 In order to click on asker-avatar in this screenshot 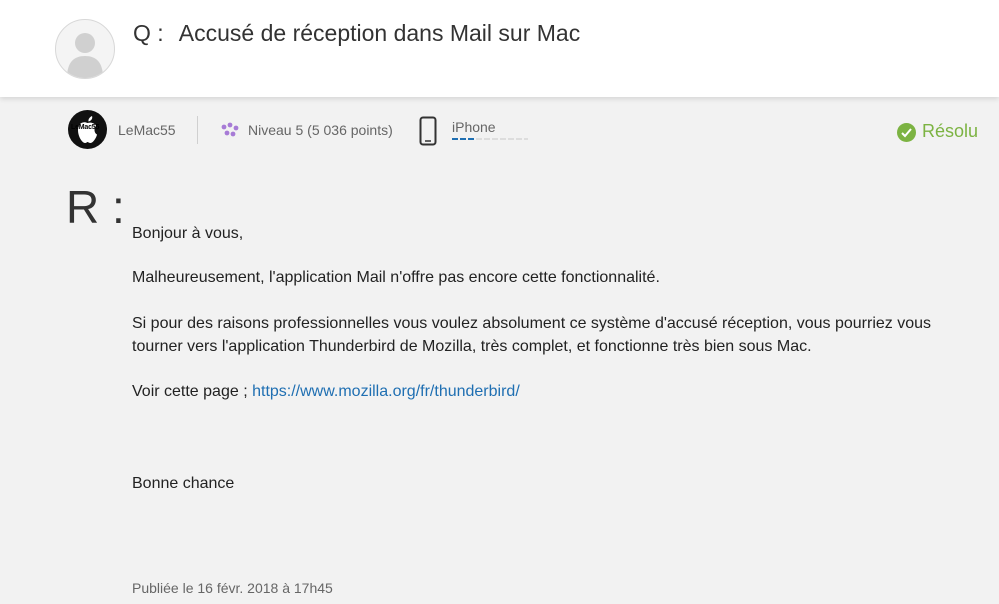, I will do `click(85, 49)`.